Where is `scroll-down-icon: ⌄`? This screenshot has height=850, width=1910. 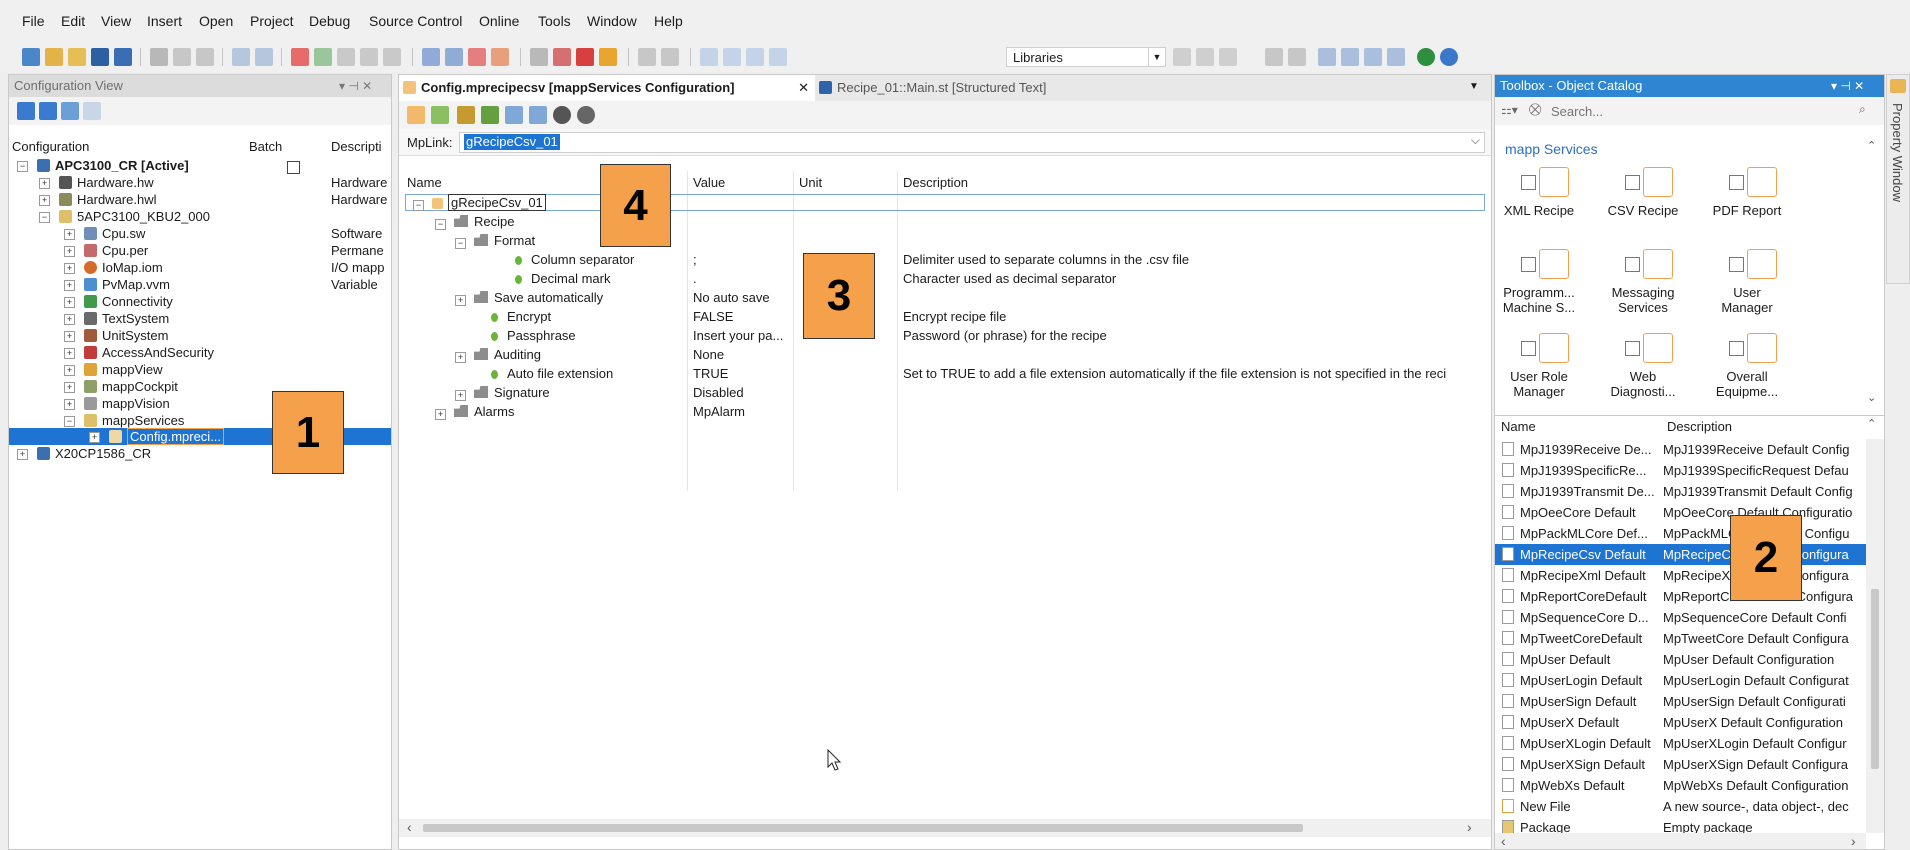 scroll-down-icon: ⌄ is located at coordinates (1871, 397).